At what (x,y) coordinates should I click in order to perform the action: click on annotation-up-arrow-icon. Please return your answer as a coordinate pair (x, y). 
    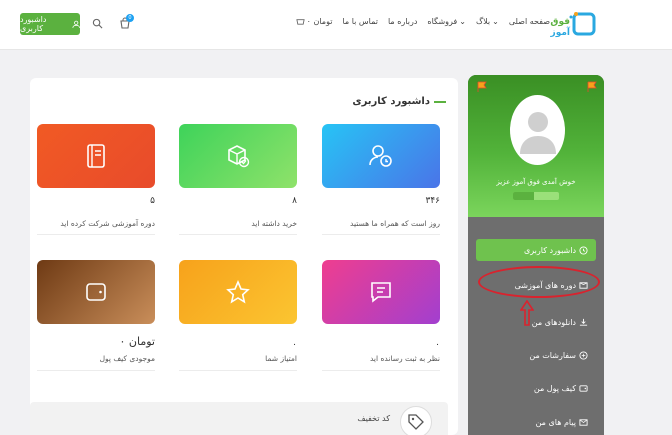
    Looking at the image, I should click on (527, 313).